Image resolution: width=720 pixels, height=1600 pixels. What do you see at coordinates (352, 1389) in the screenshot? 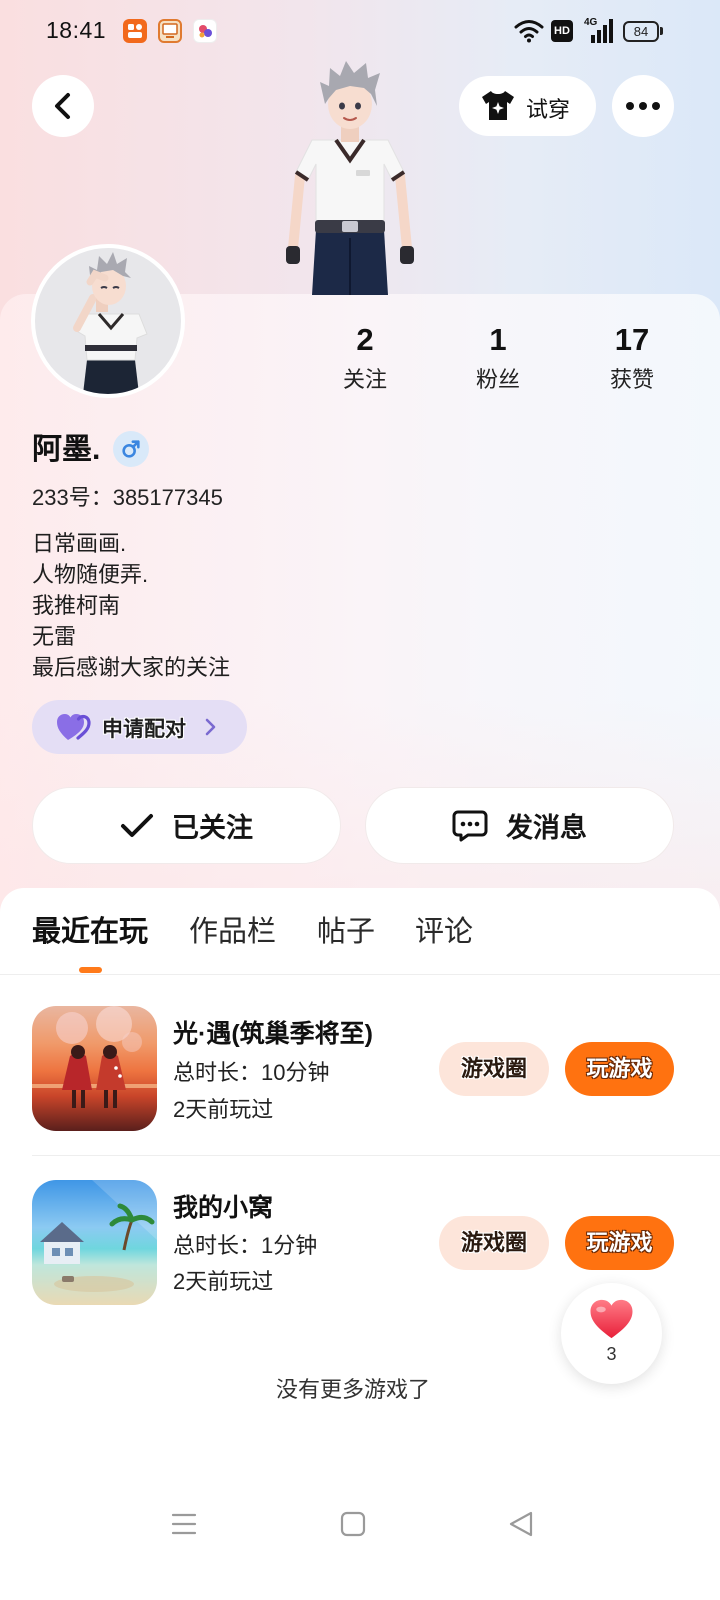
I see `no-more-games-text: 没有更多游戏了` at bounding box center [352, 1389].